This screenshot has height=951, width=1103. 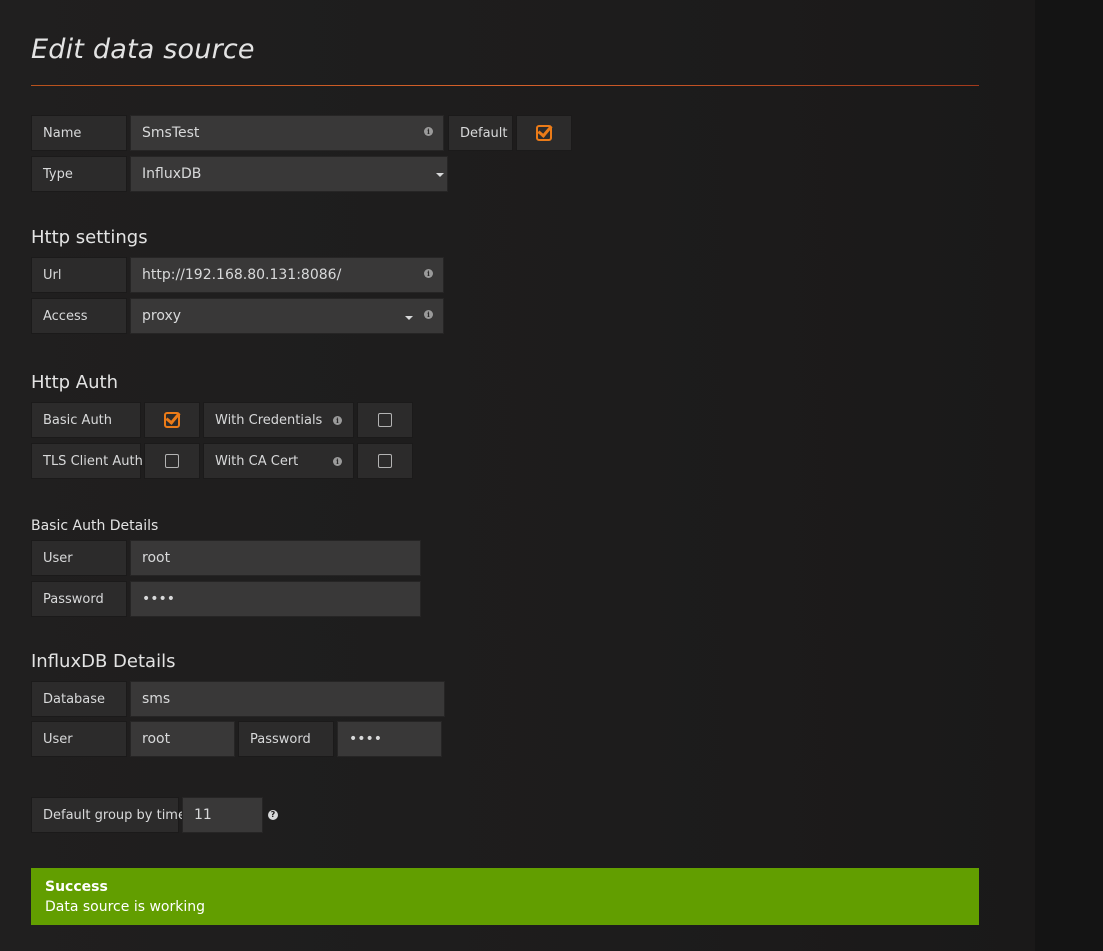 What do you see at coordinates (287, 699) in the screenshot?
I see `database-input: sms` at bounding box center [287, 699].